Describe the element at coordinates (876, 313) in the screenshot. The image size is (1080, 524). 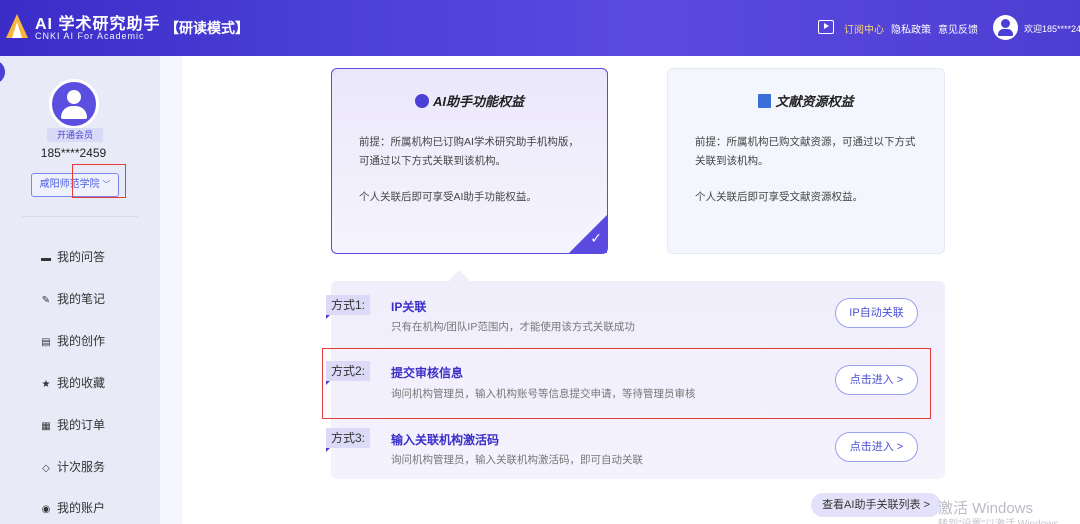
I see `ip-auto-link-button: IP自动关联` at that location.